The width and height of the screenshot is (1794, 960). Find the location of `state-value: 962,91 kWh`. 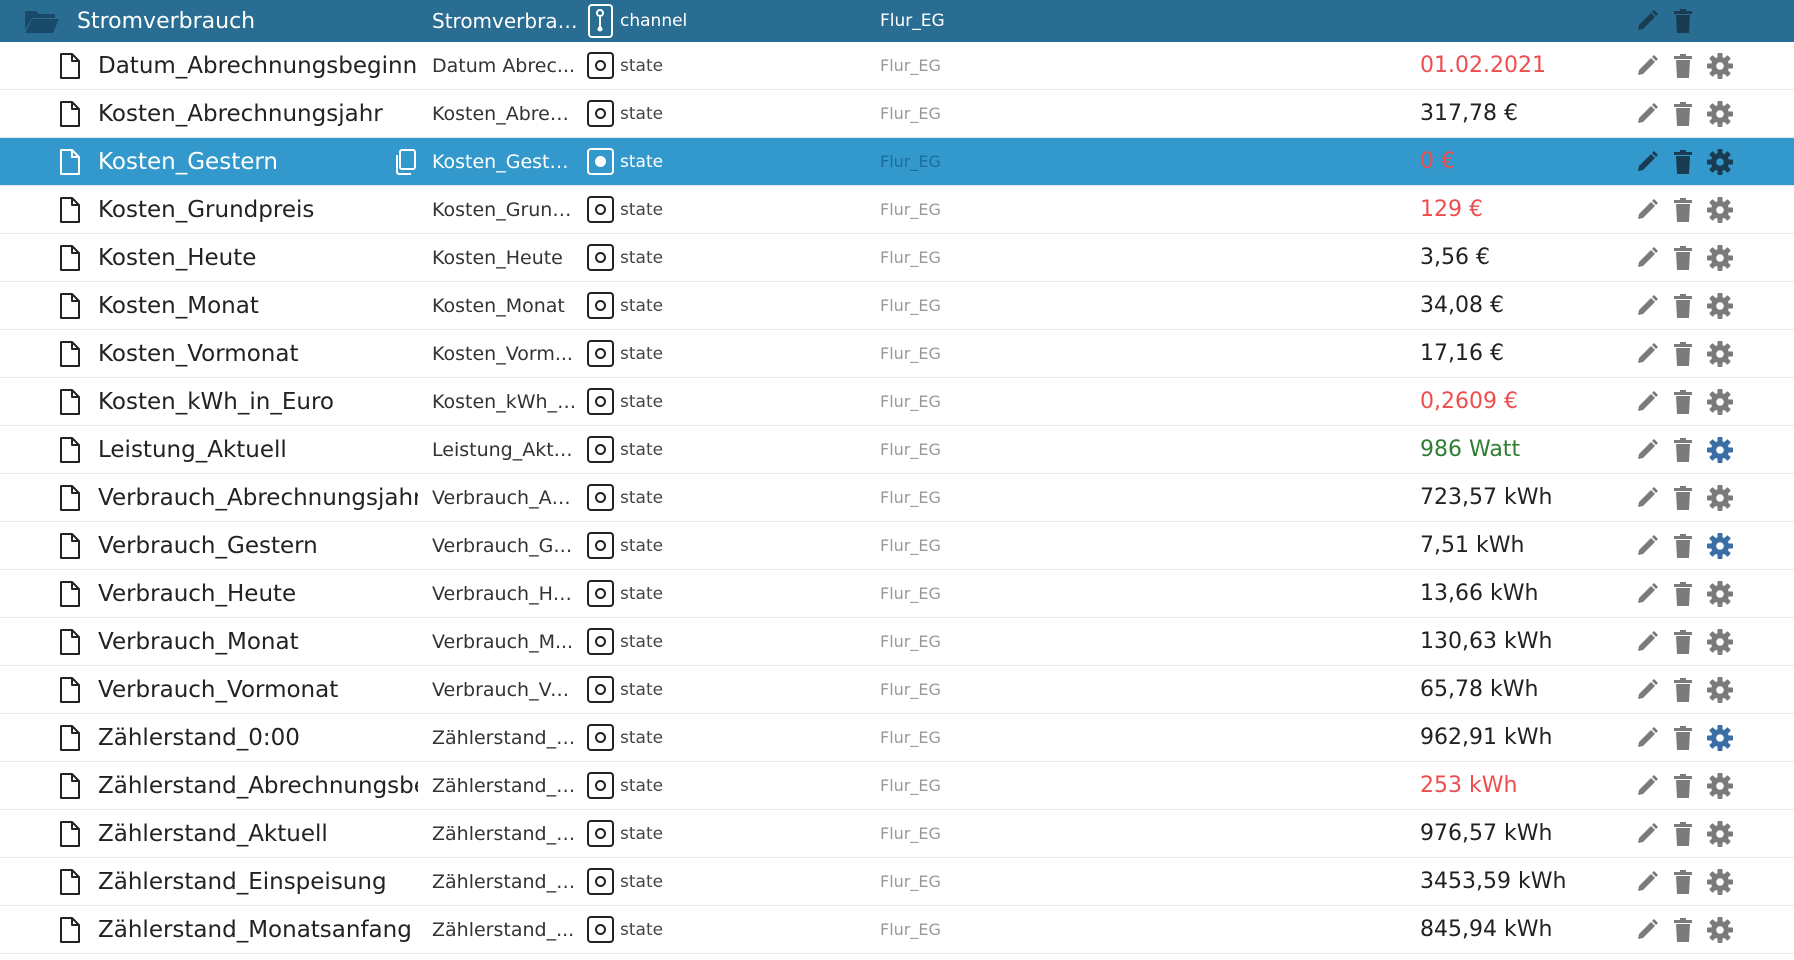

state-value: 962,91 kWh is located at coordinates (1520, 737).